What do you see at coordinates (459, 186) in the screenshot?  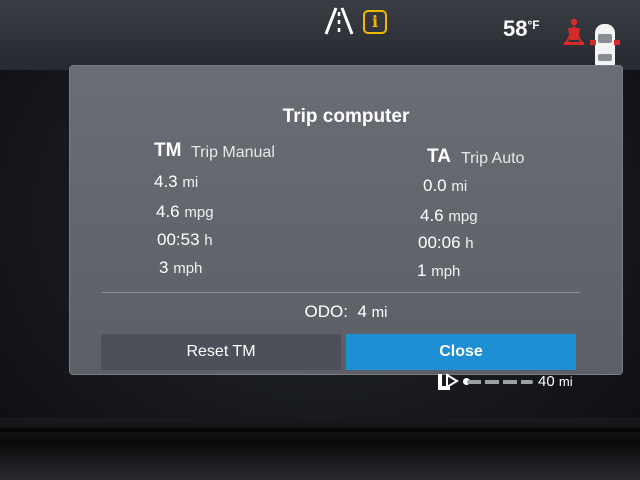 I see `ta-distance-unit: mi` at bounding box center [459, 186].